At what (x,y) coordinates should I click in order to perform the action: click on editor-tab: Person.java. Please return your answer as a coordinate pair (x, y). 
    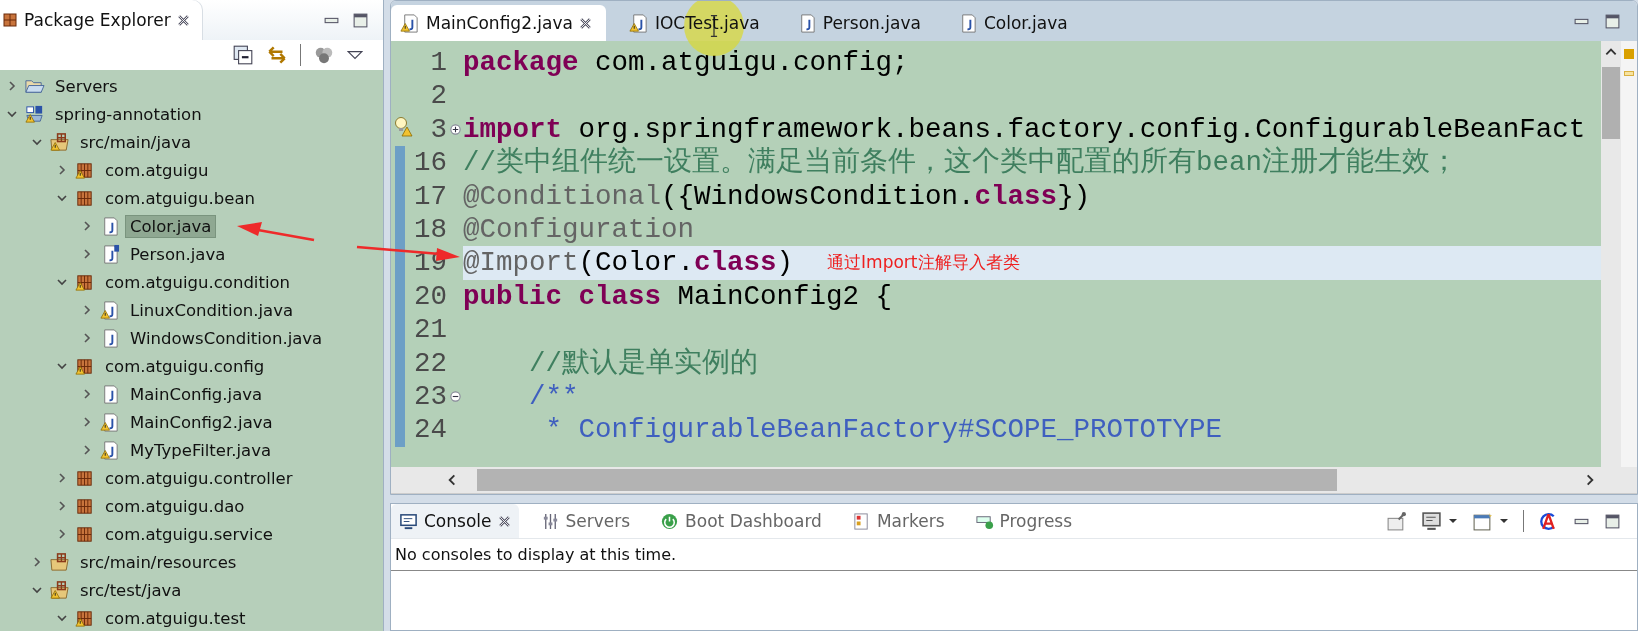
    Looking at the image, I should click on (861, 23).